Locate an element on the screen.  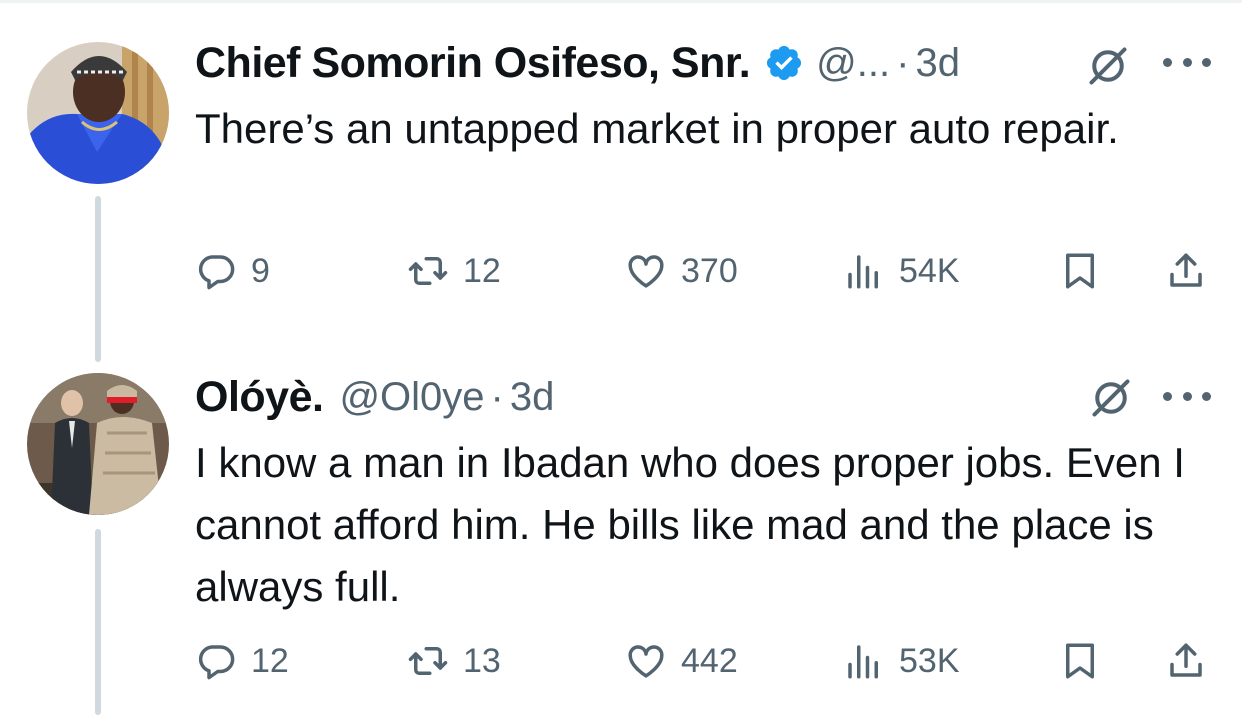
like-button: 370 is located at coordinates (681, 271).